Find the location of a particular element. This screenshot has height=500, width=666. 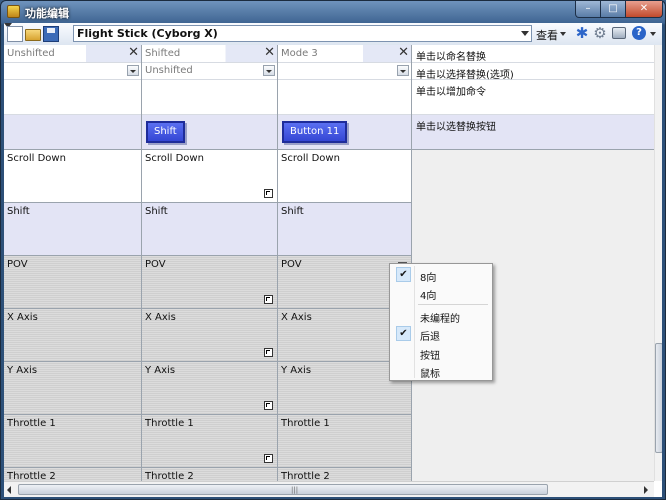

horizontal-scroll-thumb: ||| is located at coordinates (283, 489).